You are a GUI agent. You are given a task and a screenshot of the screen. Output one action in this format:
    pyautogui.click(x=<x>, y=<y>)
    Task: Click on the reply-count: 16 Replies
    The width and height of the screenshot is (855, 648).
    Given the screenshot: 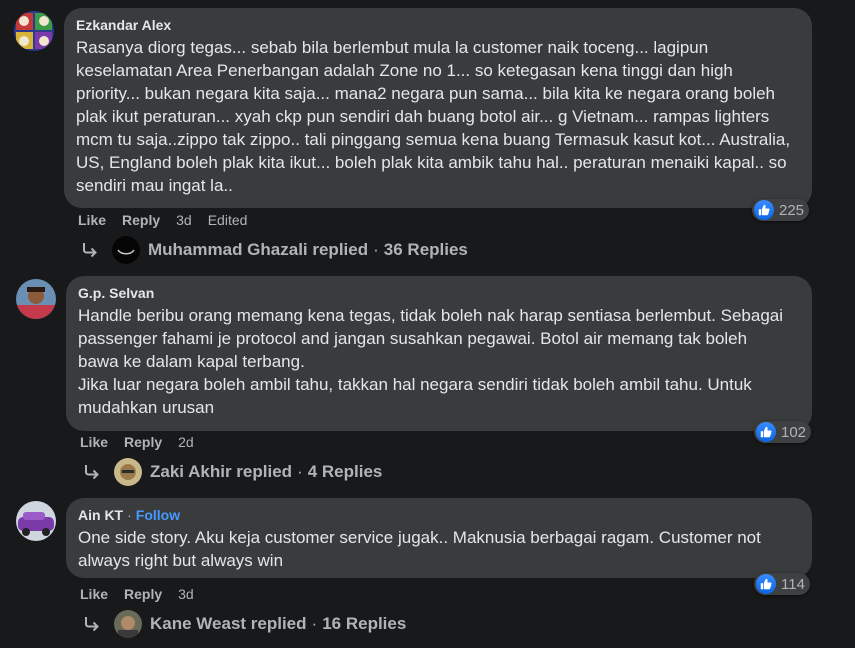 What is the action you would take?
    pyautogui.click(x=364, y=623)
    